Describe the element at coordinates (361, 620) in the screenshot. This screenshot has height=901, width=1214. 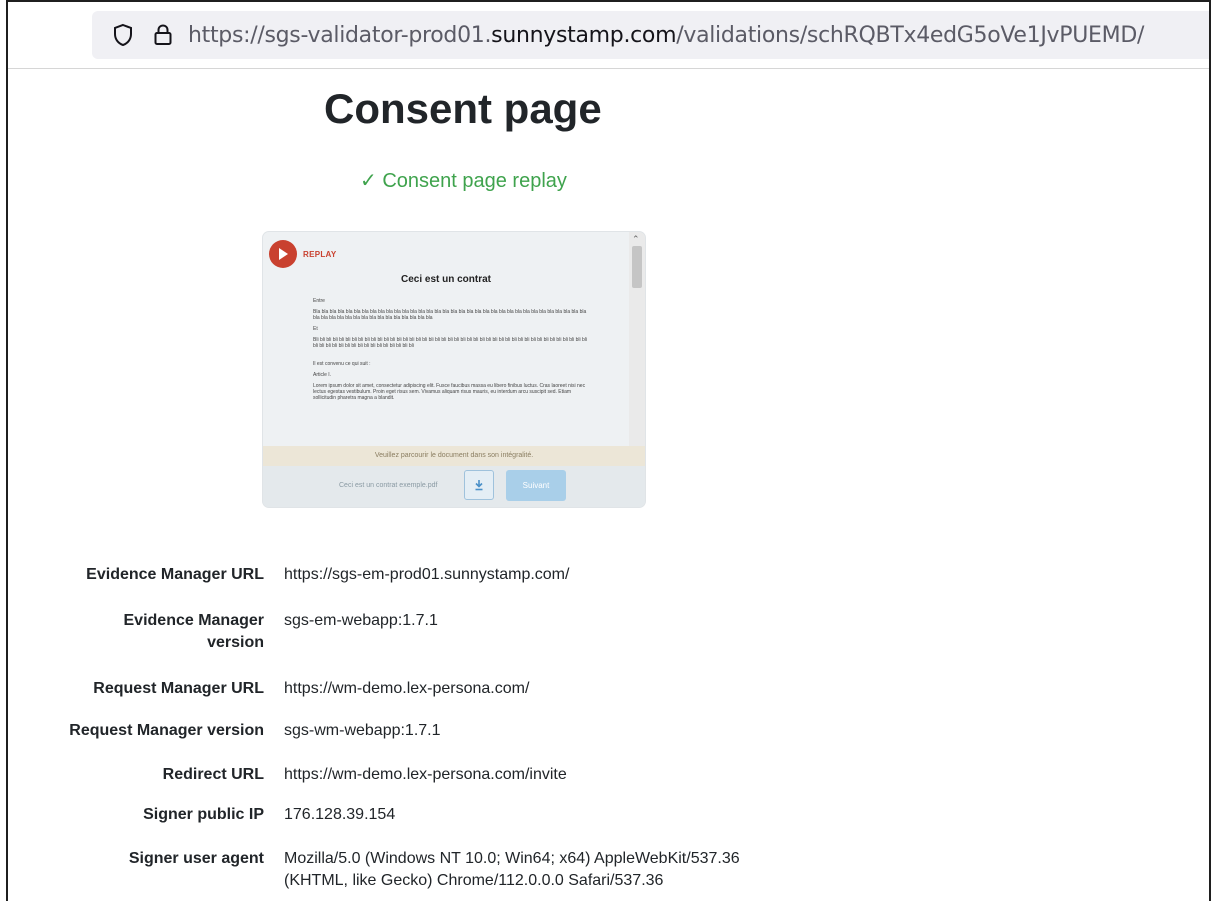
I see `detail-value: sgs-em-webapp:1.7.1` at that location.